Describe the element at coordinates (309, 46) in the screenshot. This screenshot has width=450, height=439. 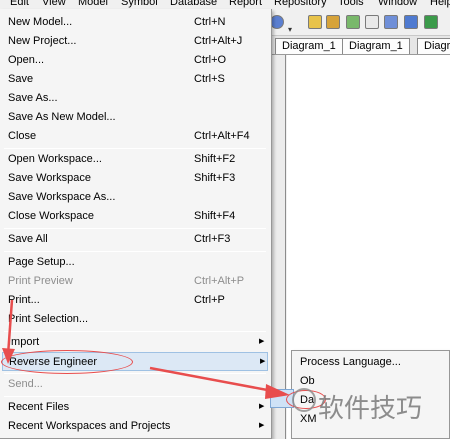
I see `tab-diagram-1: Diagram_1` at that location.